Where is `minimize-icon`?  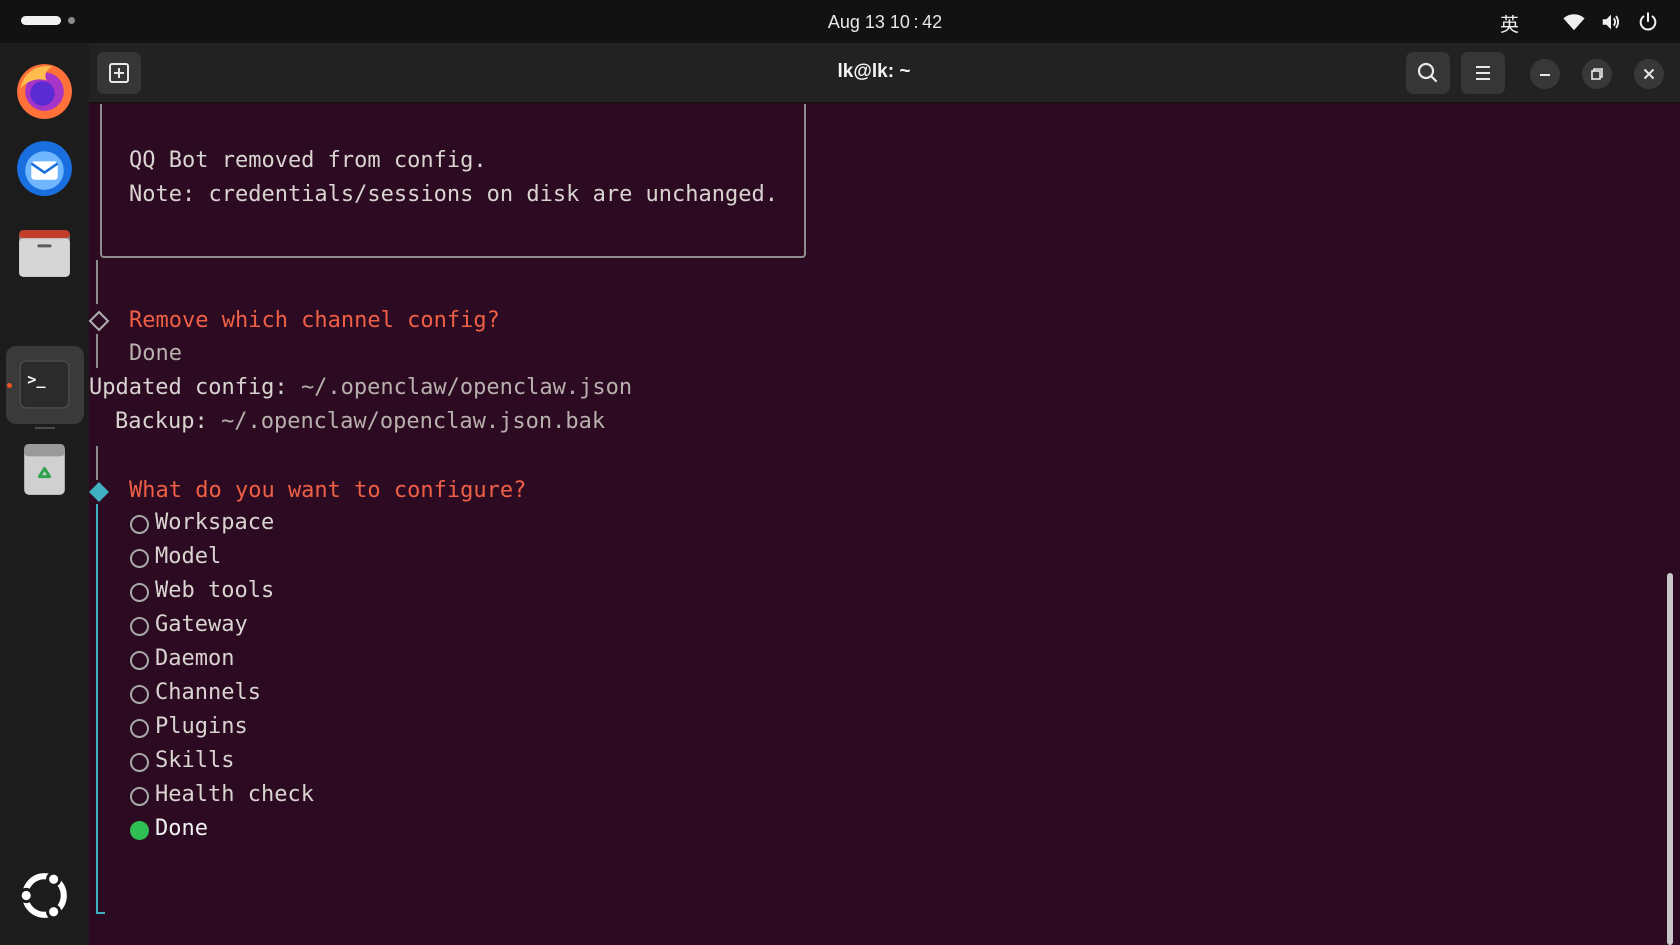 minimize-icon is located at coordinates (1545, 75).